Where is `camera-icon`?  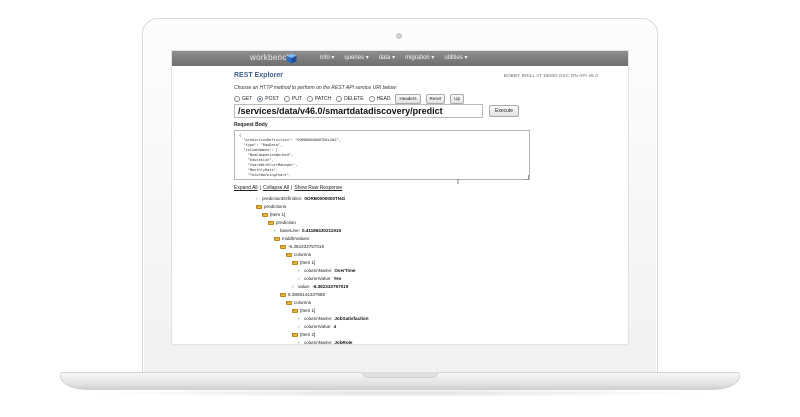 camera-icon is located at coordinates (399, 36).